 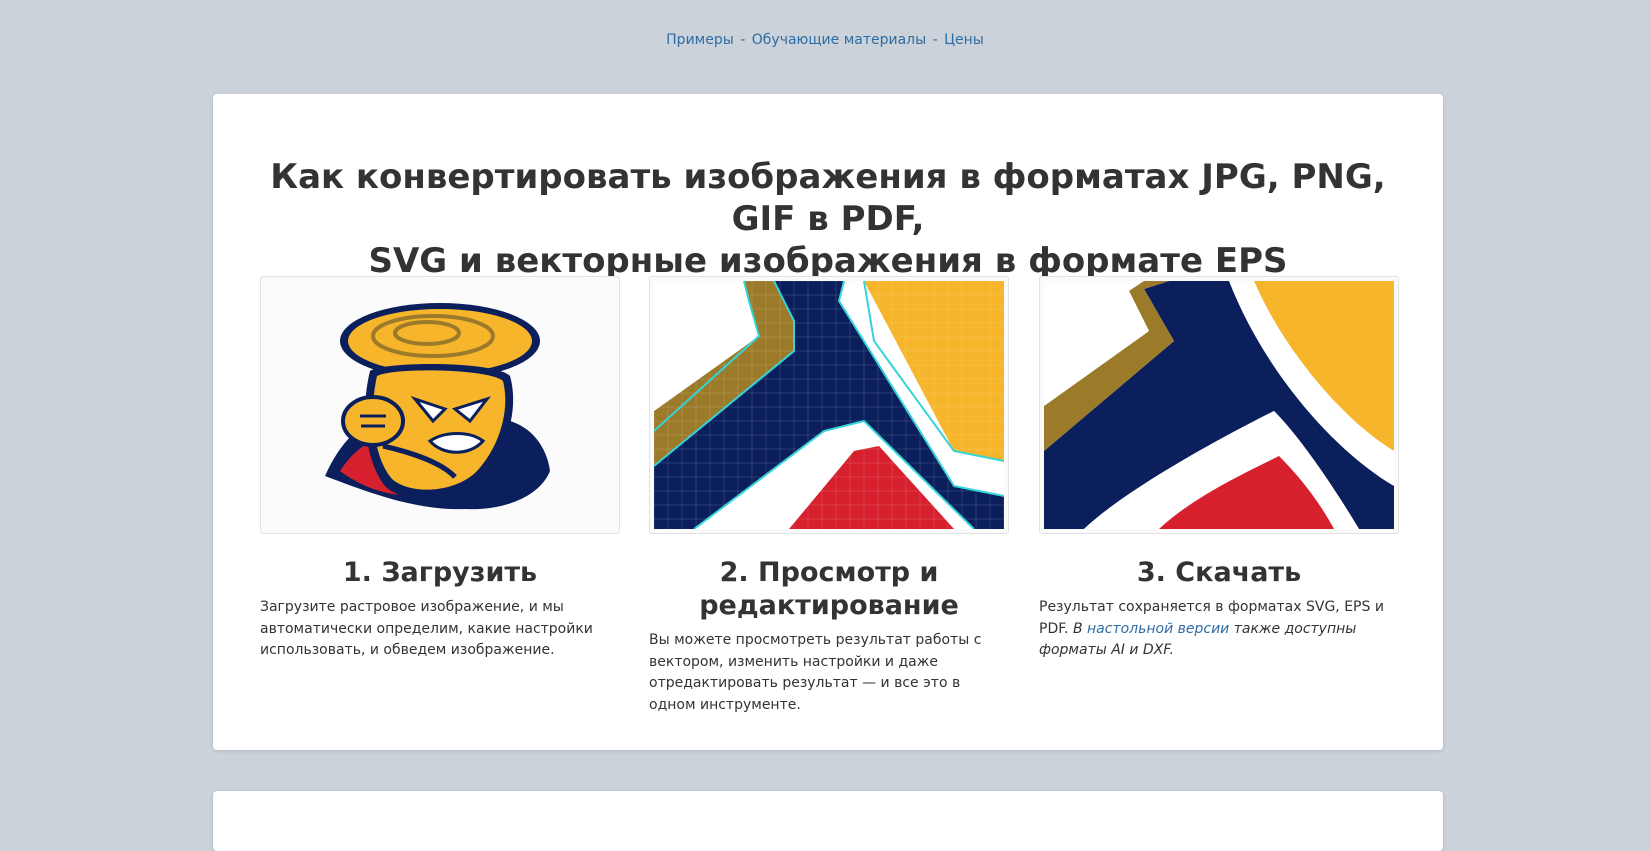 What do you see at coordinates (1158, 629) in the screenshot?
I see `desktop-version-link: настольной версии` at bounding box center [1158, 629].